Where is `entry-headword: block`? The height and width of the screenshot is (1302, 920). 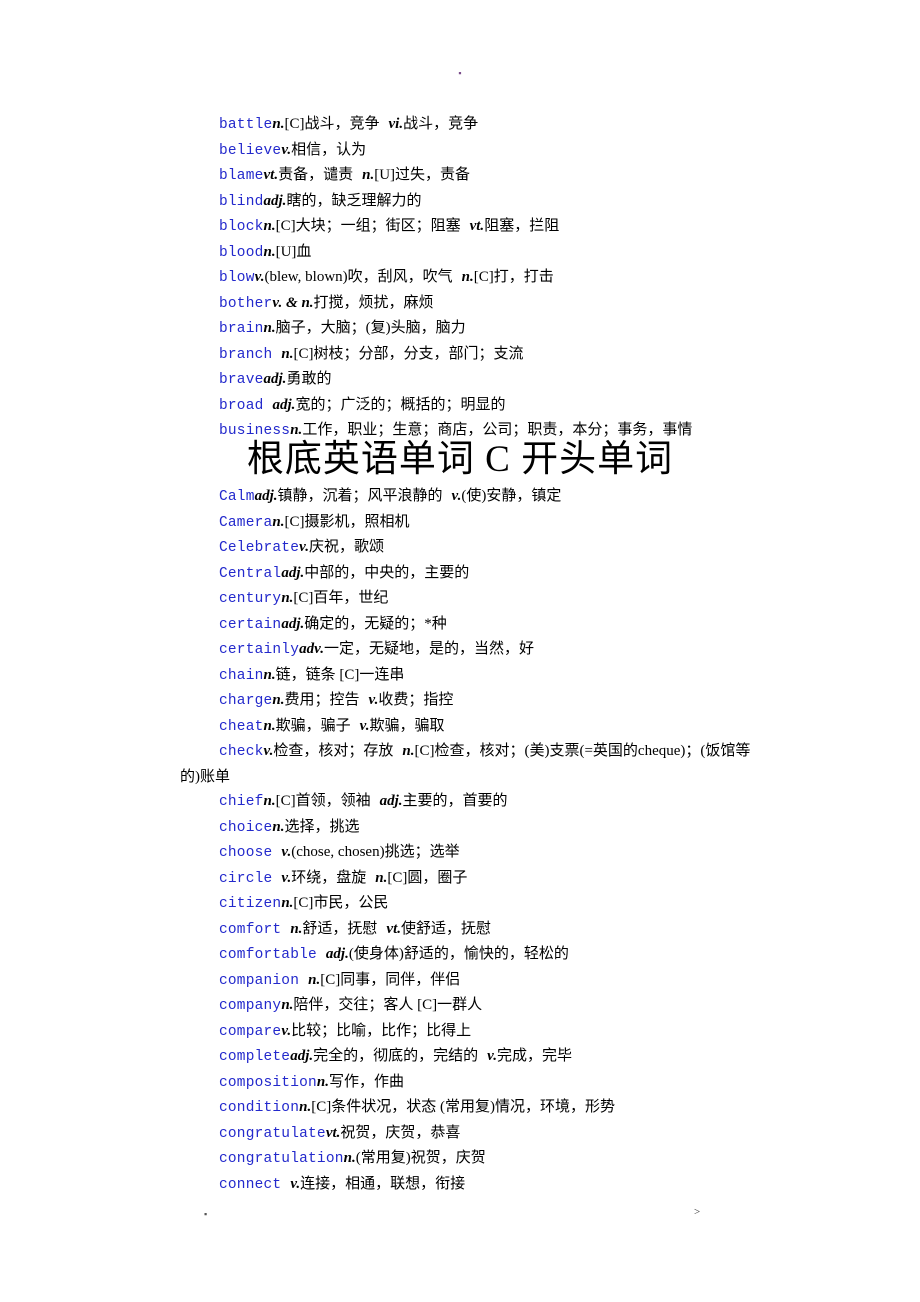
entry-headword: block is located at coordinates (241, 227).